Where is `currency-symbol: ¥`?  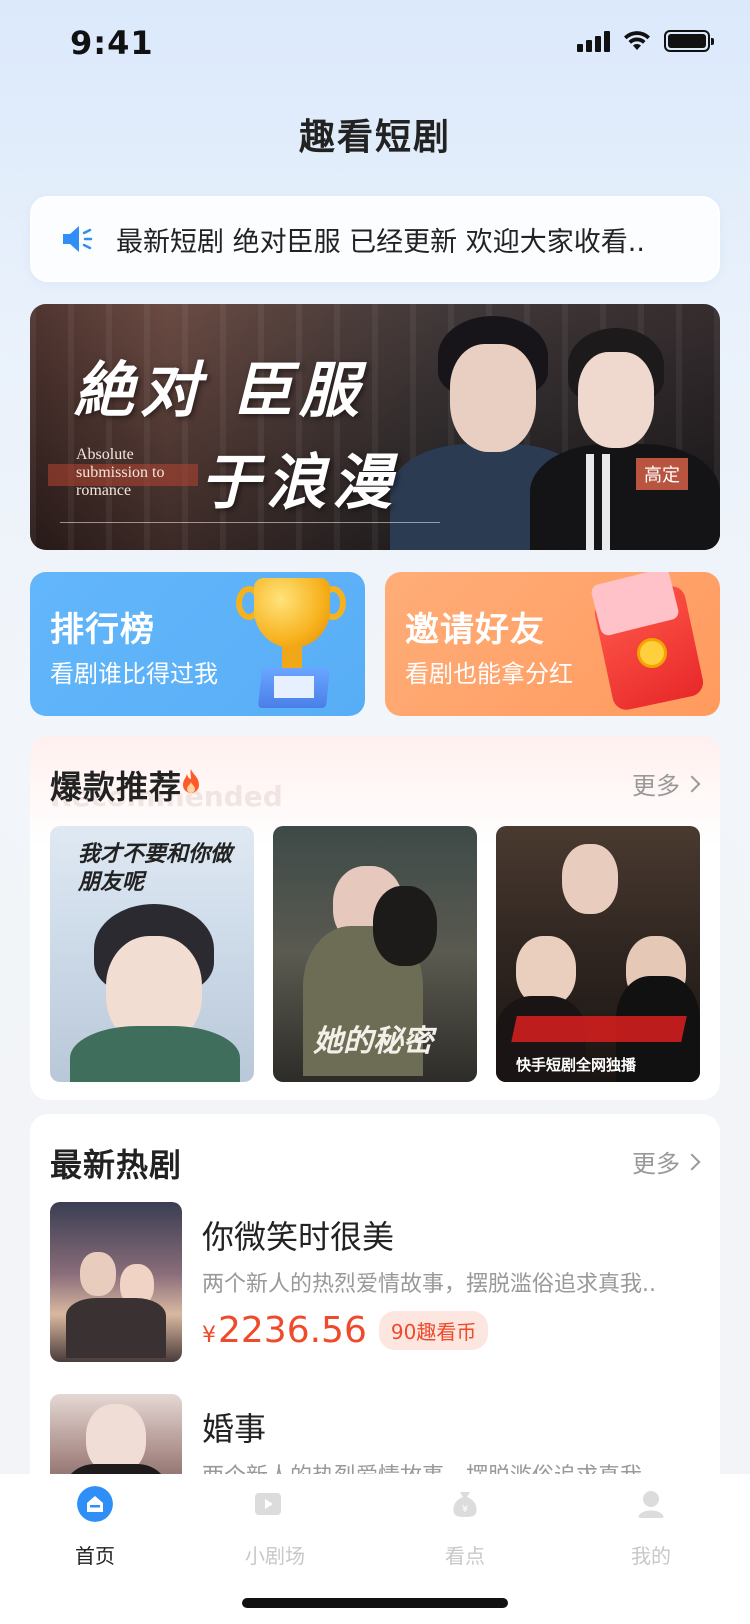
currency-symbol: ¥ is located at coordinates (209, 1335).